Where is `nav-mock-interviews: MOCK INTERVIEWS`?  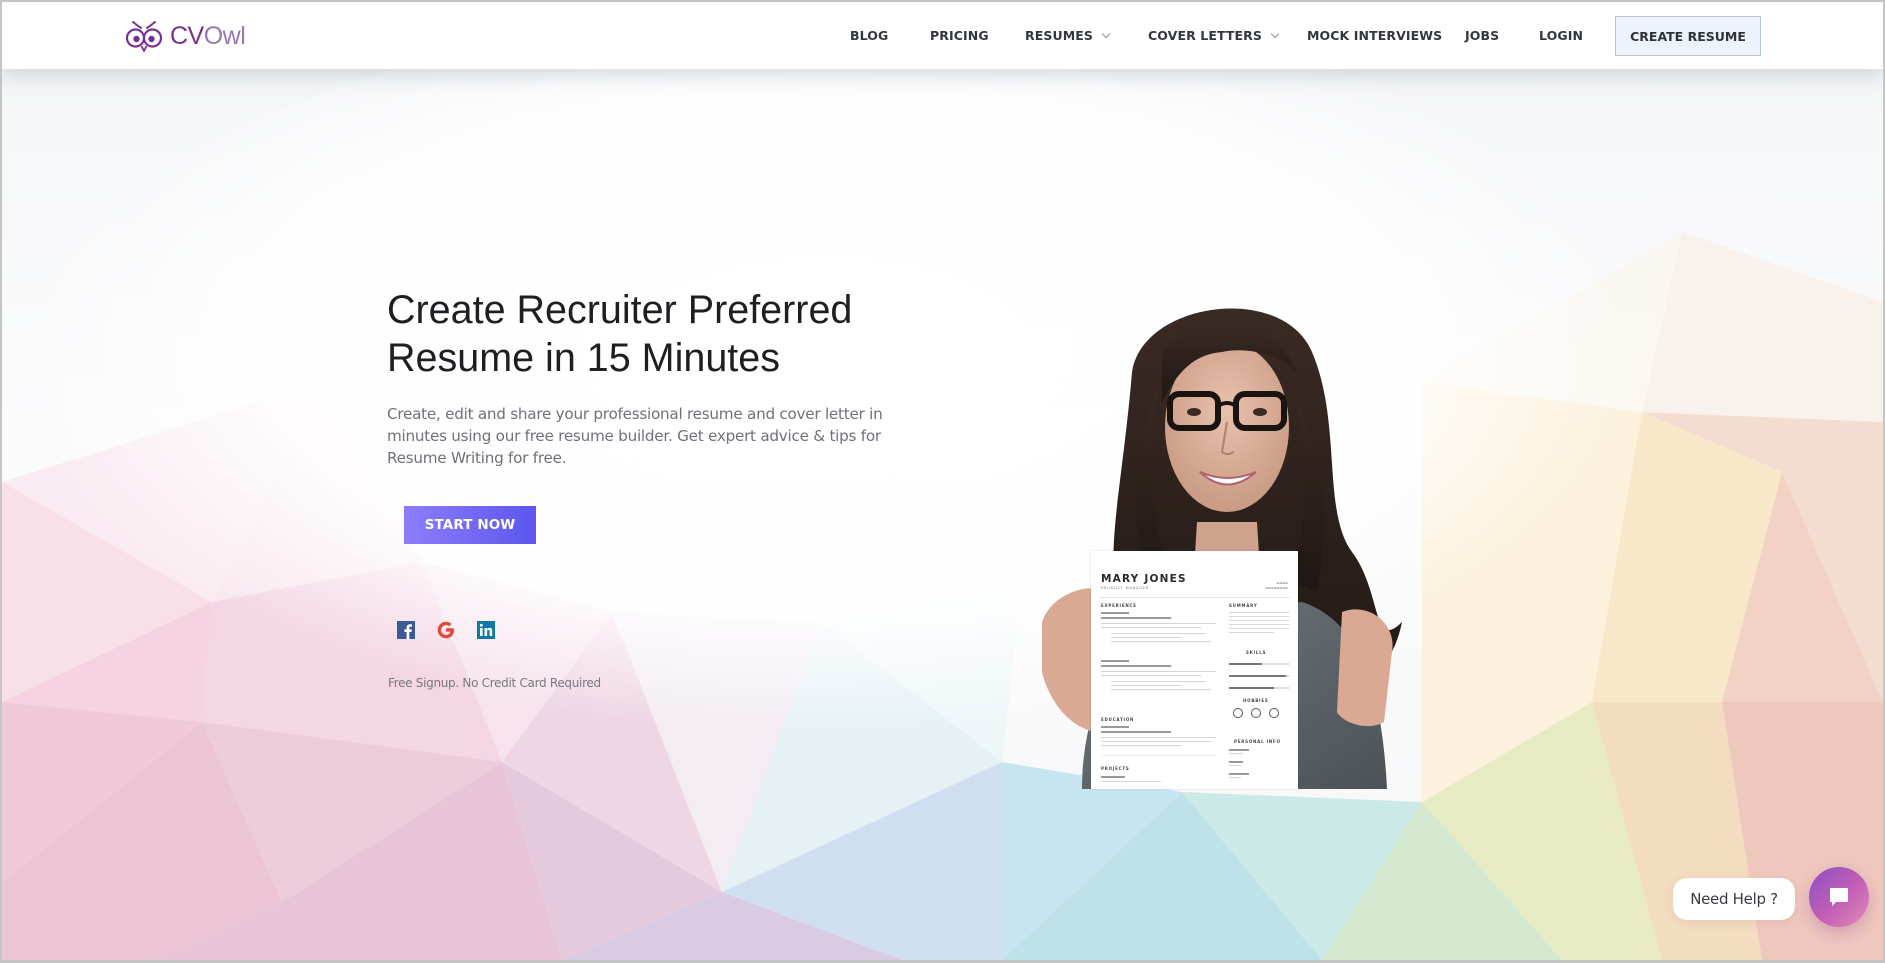
nav-mock-interviews: MOCK INTERVIEWS is located at coordinates (1374, 35).